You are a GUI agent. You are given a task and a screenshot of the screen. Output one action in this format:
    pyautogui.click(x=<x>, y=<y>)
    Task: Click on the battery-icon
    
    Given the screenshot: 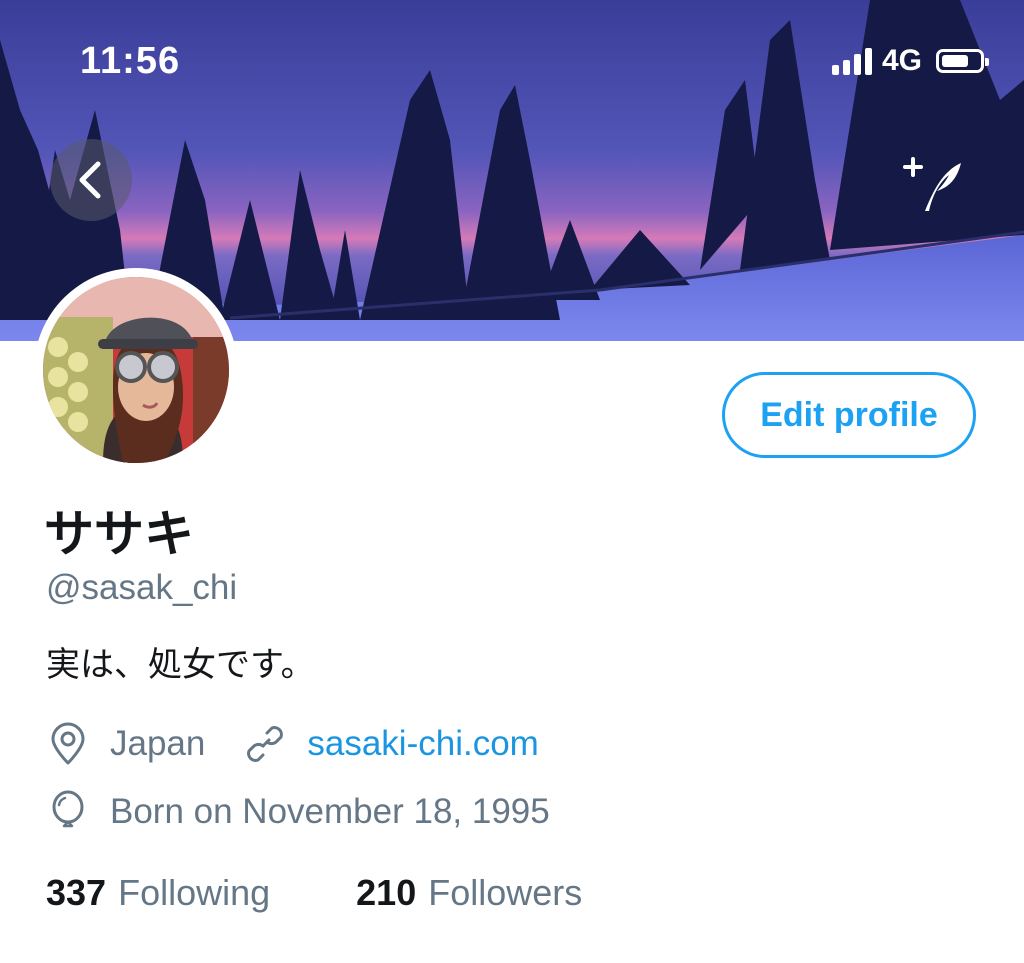 What is the action you would take?
    pyautogui.click(x=962, y=61)
    